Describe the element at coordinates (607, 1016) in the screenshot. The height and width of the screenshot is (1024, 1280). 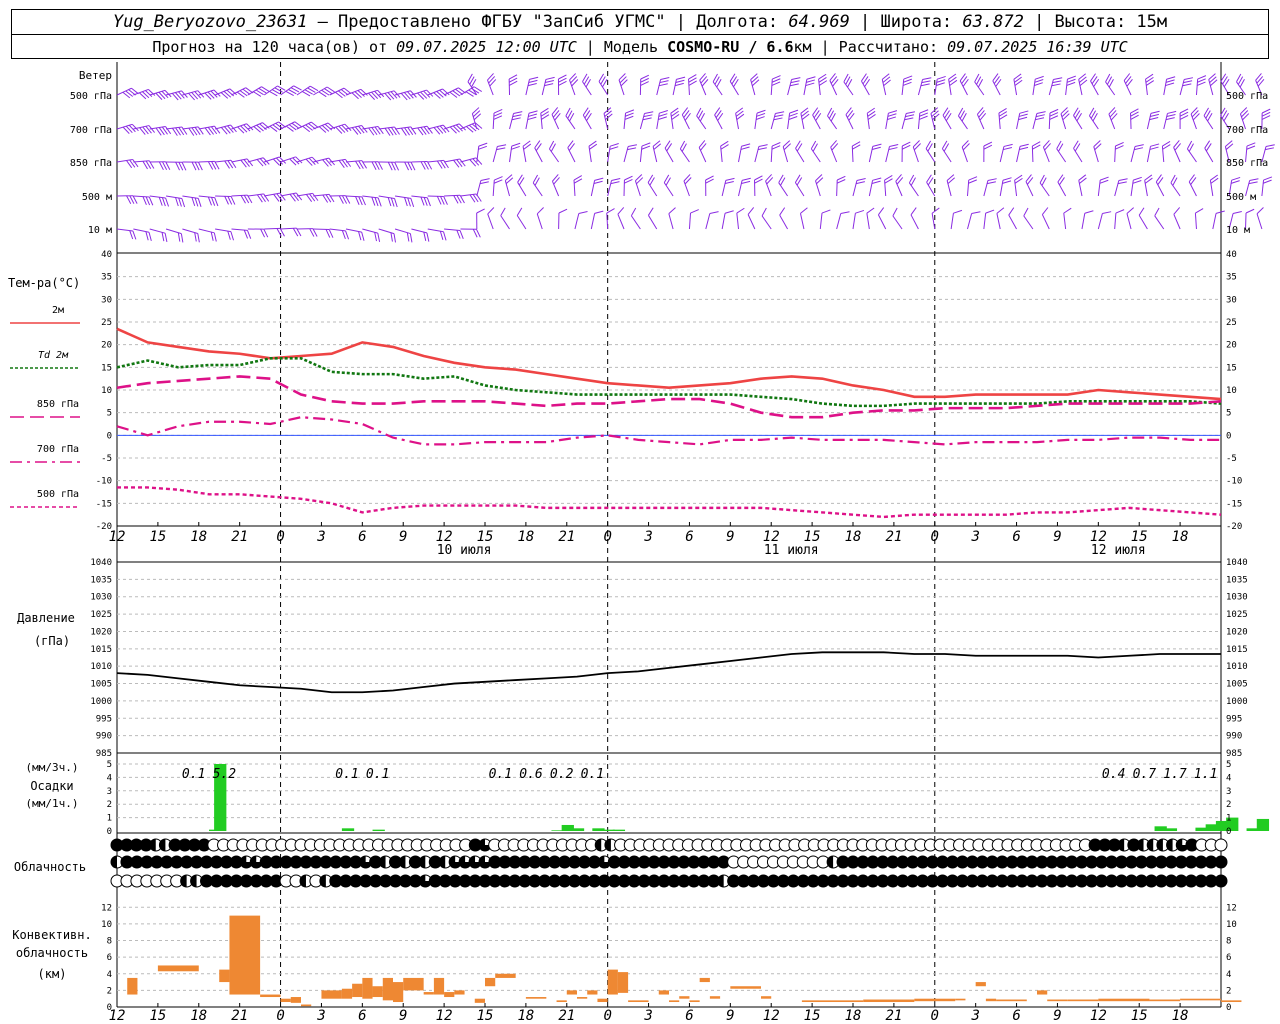
I see `time-tick-label: 0` at that location.